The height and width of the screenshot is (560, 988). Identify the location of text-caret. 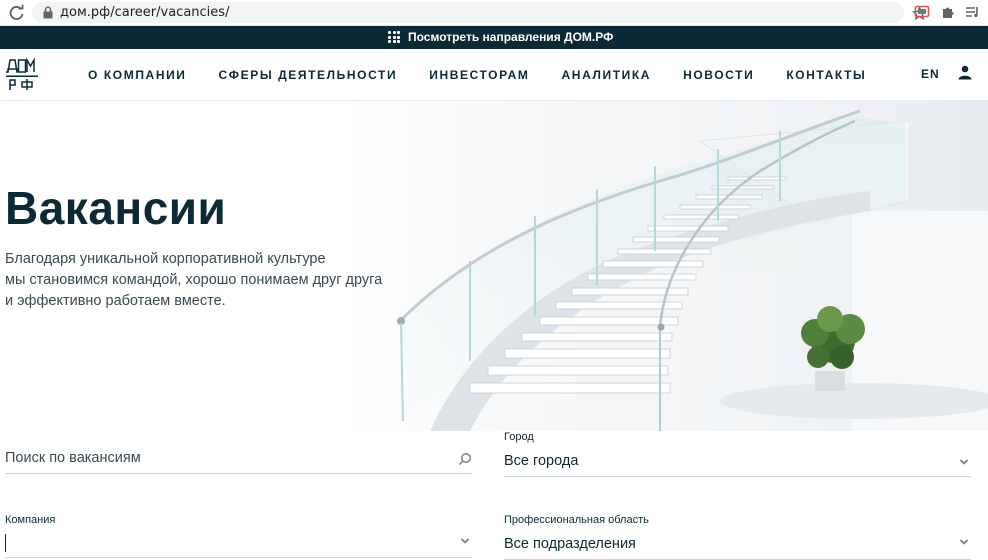
(5, 543).